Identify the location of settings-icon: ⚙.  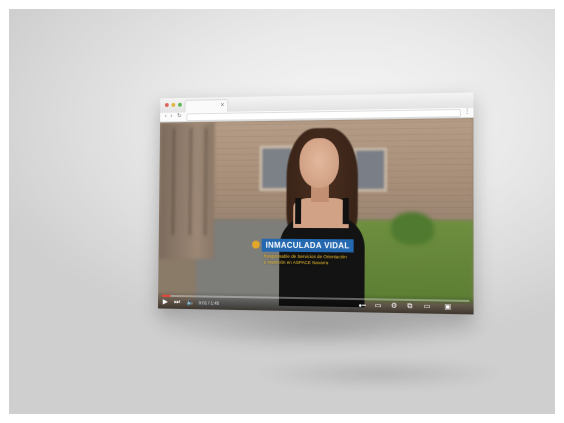
(394, 307).